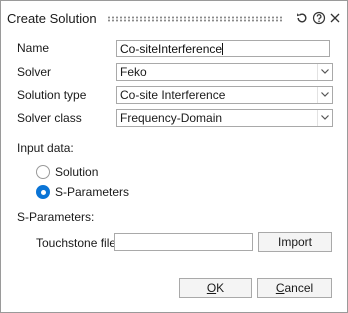 This screenshot has height=313, width=348. I want to click on dialog-title: Create Solution, so click(52, 18).